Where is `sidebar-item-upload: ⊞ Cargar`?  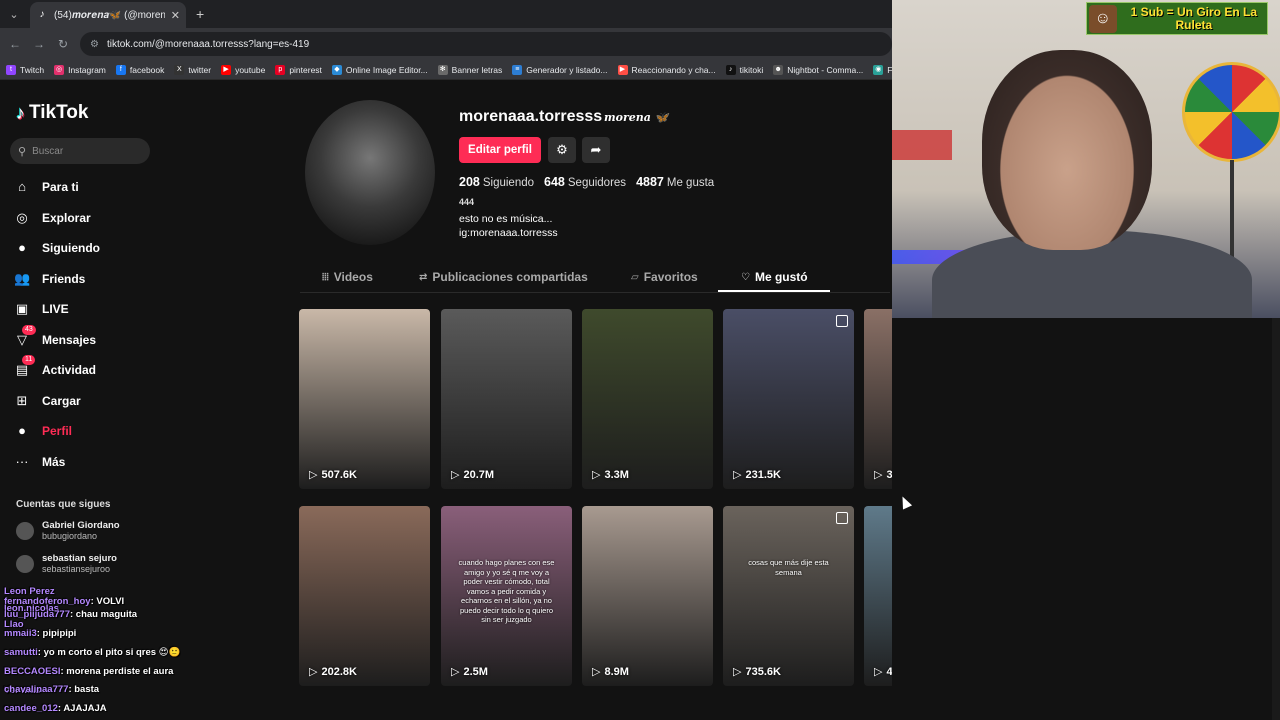
sidebar-item-upload: ⊞ Cargar is located at coordinates (104, 401).